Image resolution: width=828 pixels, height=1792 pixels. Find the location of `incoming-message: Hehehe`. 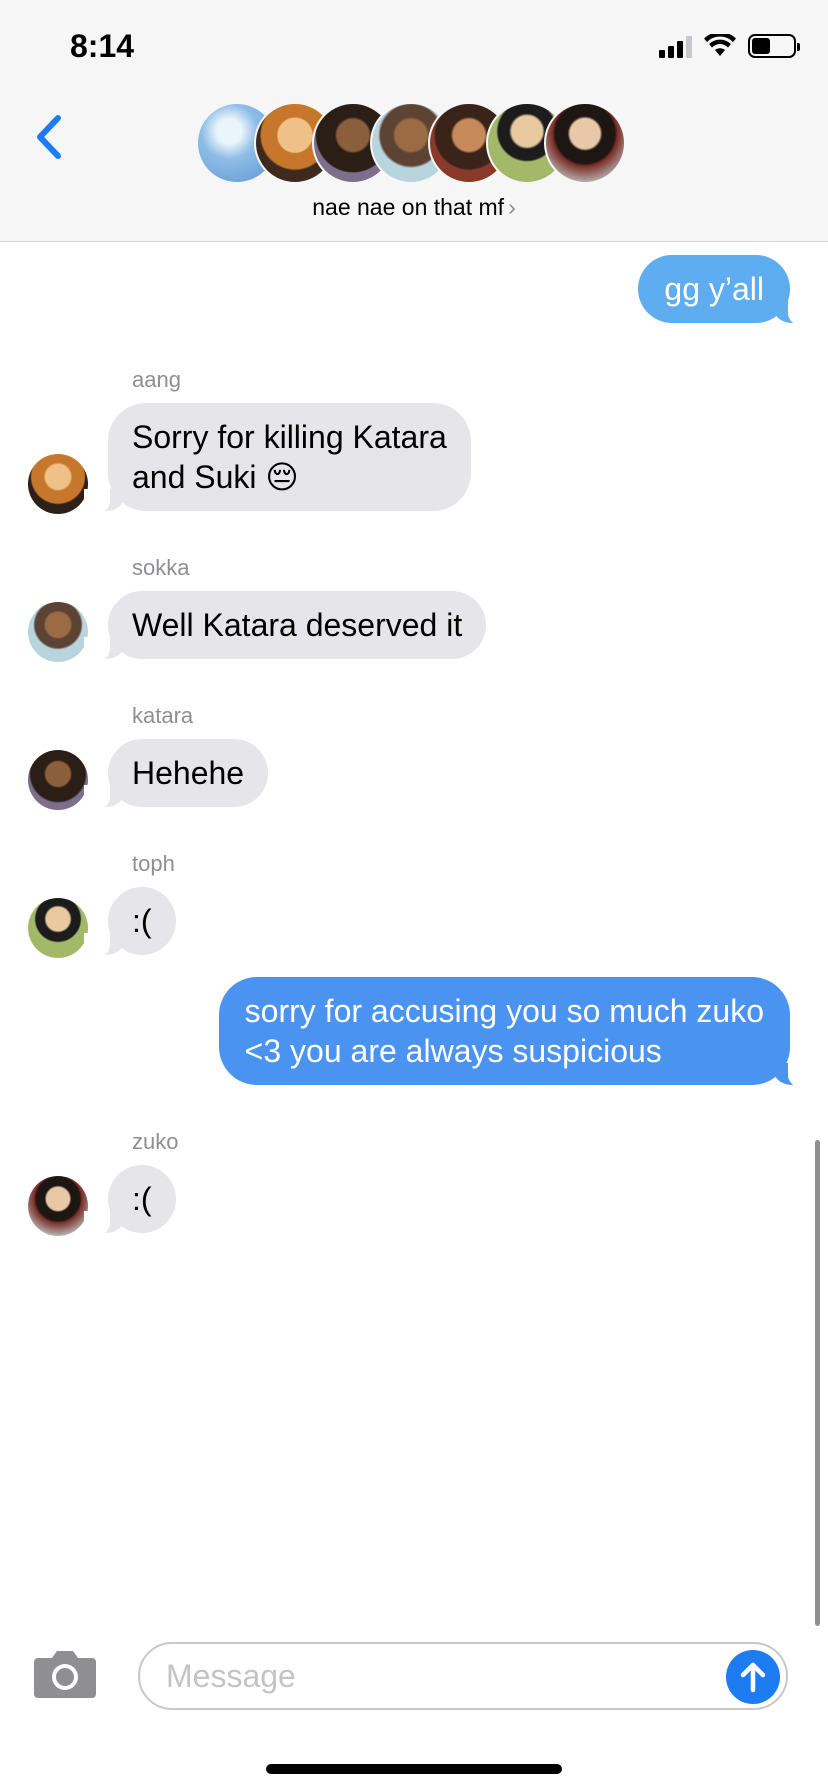

incoming-message: Hehehe is located at coordinates (176, 774).